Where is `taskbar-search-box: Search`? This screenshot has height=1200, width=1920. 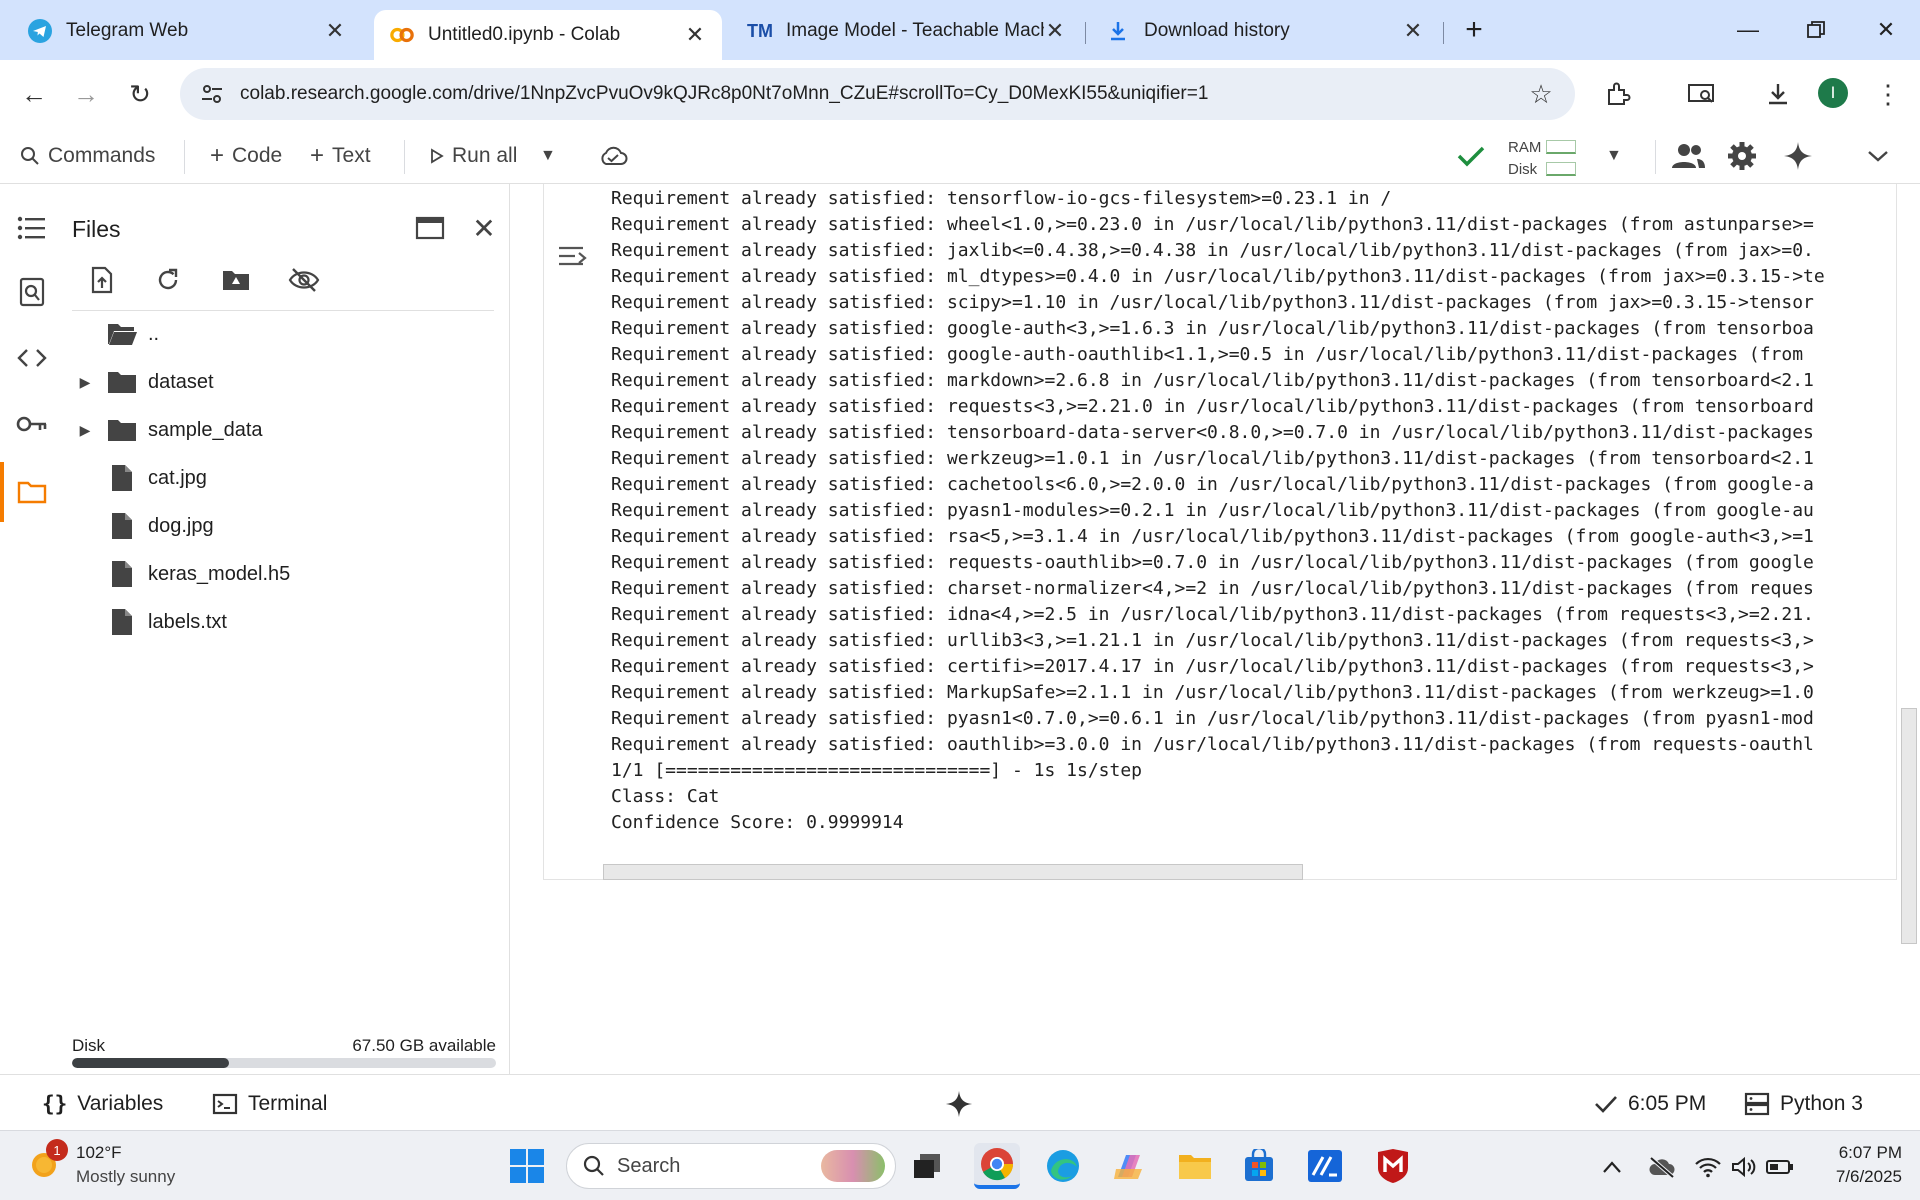 taskbar-search-box: Search is located at coordinates (731, 1166).